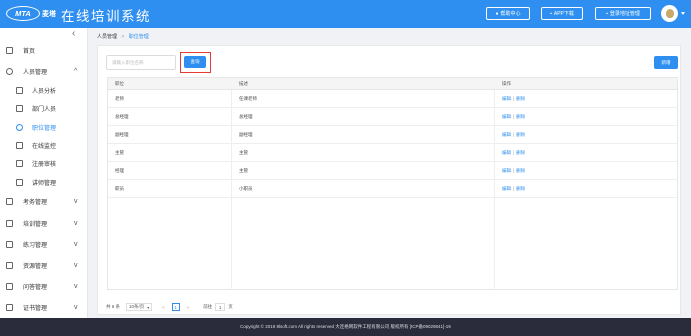 The image size is (691, 336). I want to click on cell-position: 老师, so click(119, 98).